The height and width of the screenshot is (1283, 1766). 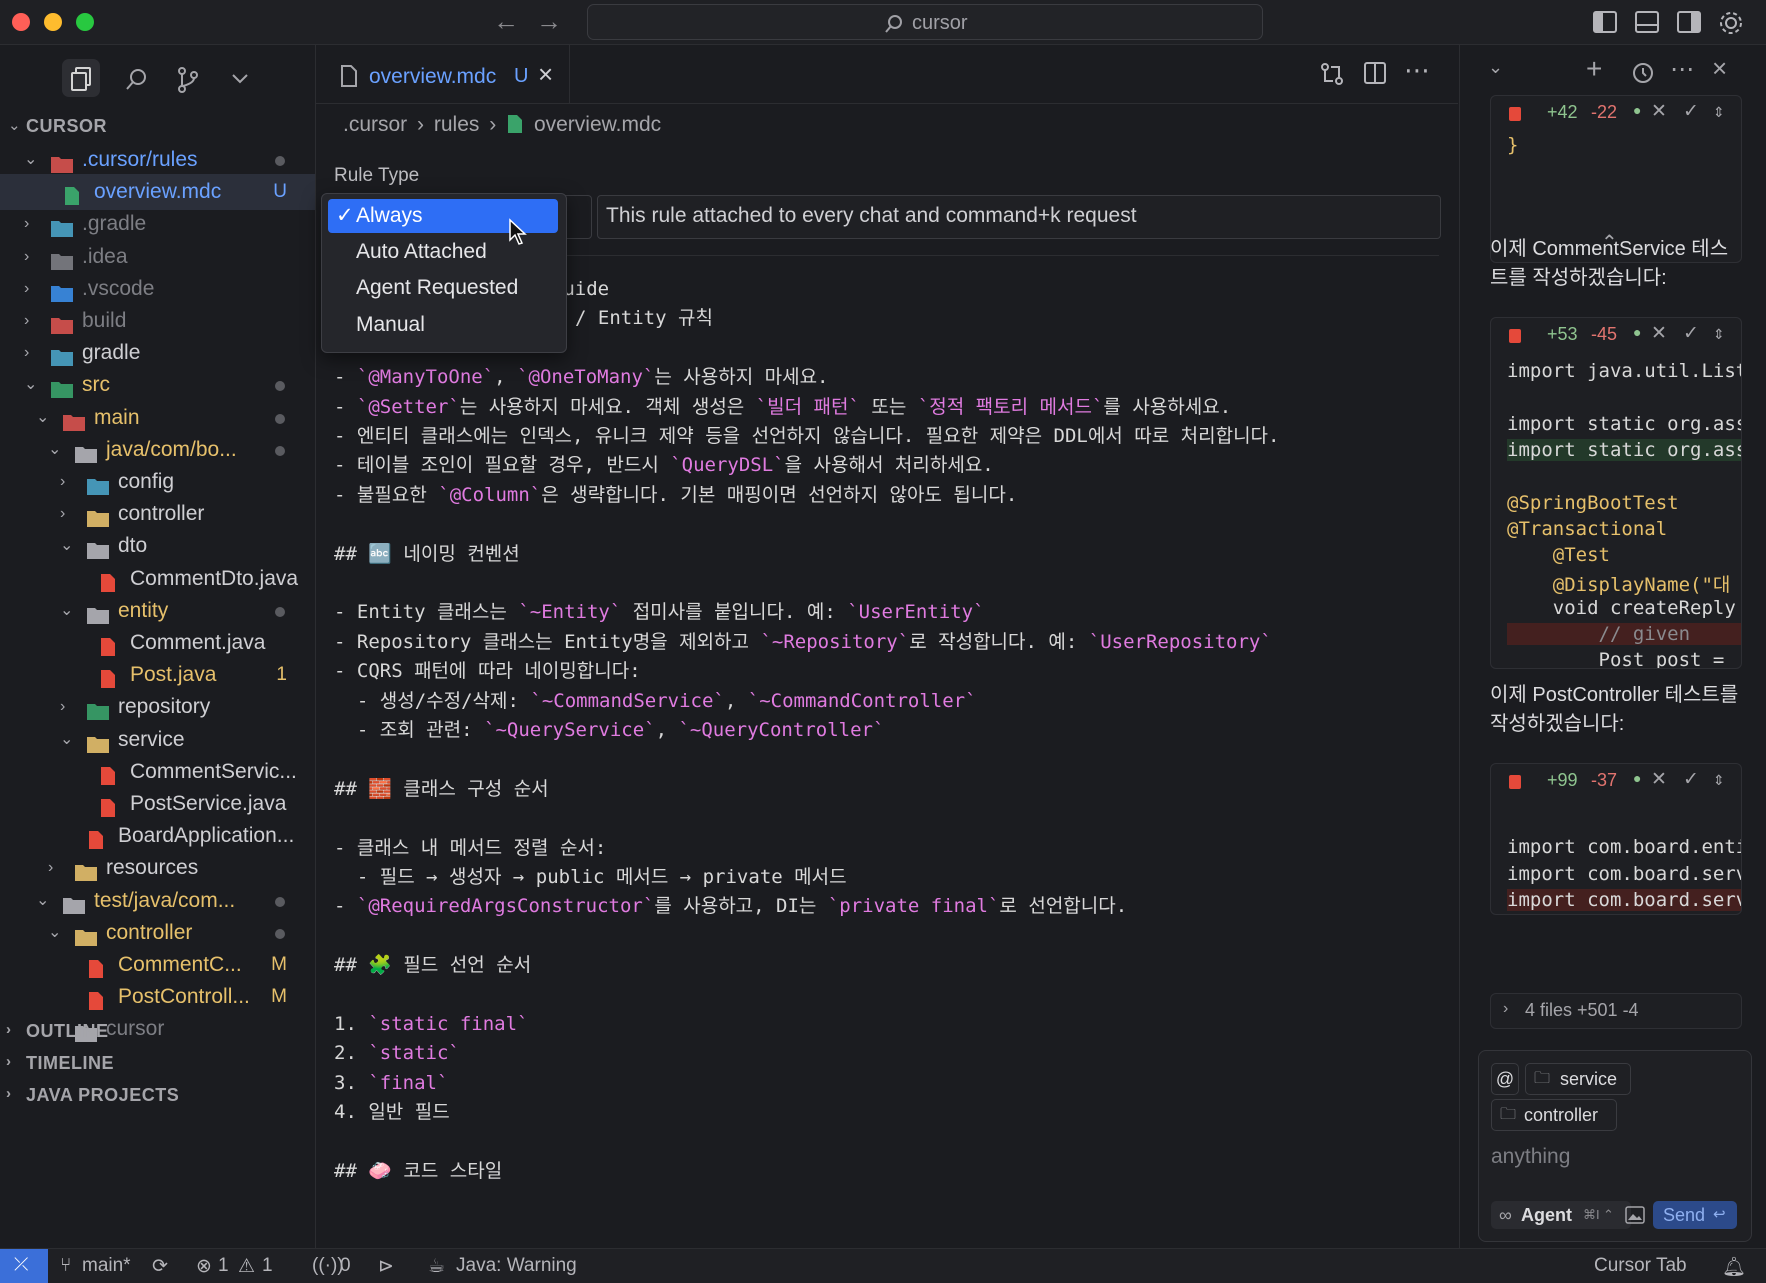 I want to click on tree-item: PostControll... M, so click(x=157, y=997).